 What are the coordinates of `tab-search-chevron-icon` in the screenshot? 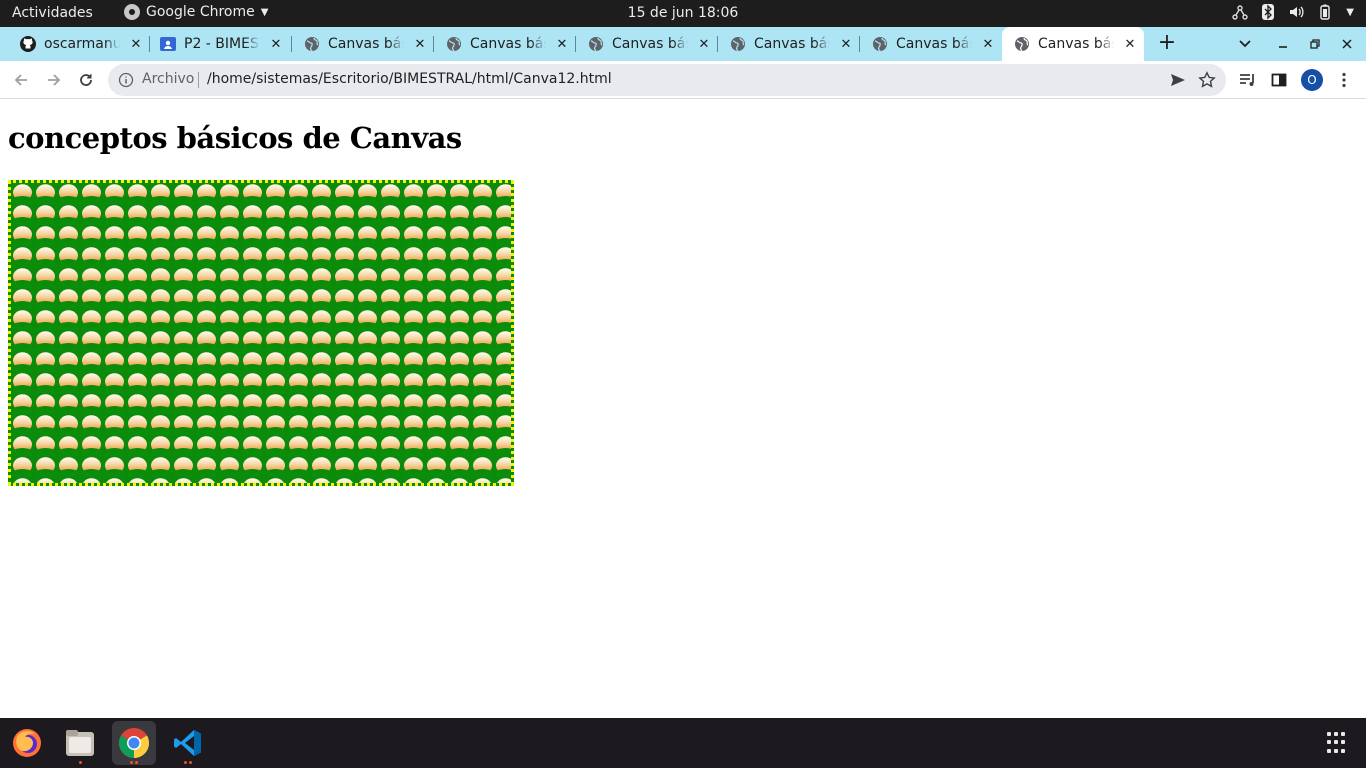 It's located at (1245, 44).